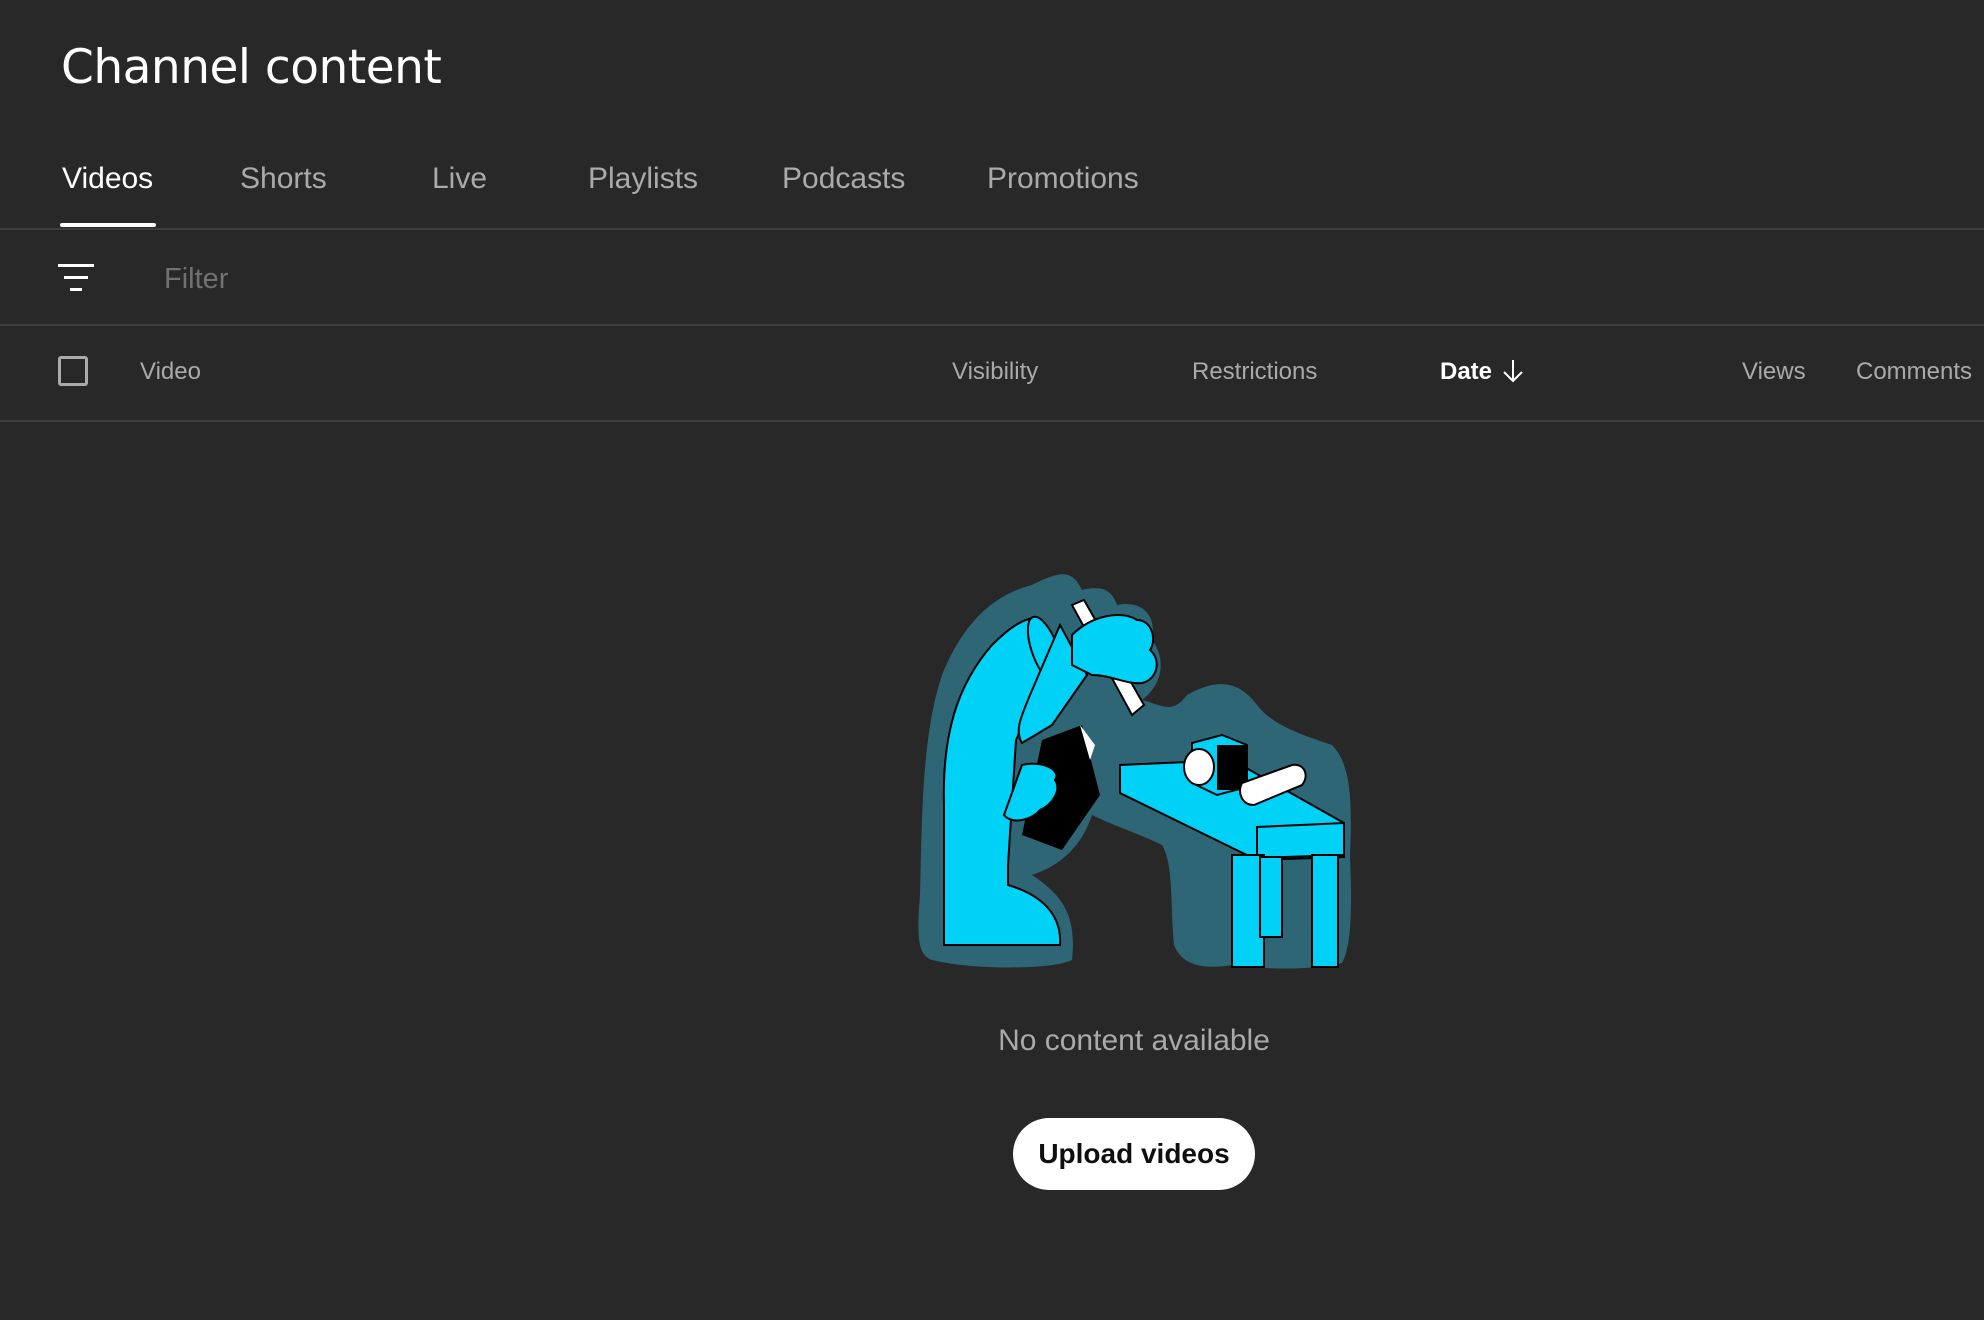 The height and width of the screenshot is (1320, 1984). What do you see at coordinates (1466, 371) in the screenshot?
I see `column-date-label: Date` at bounding box center [1466, 371].